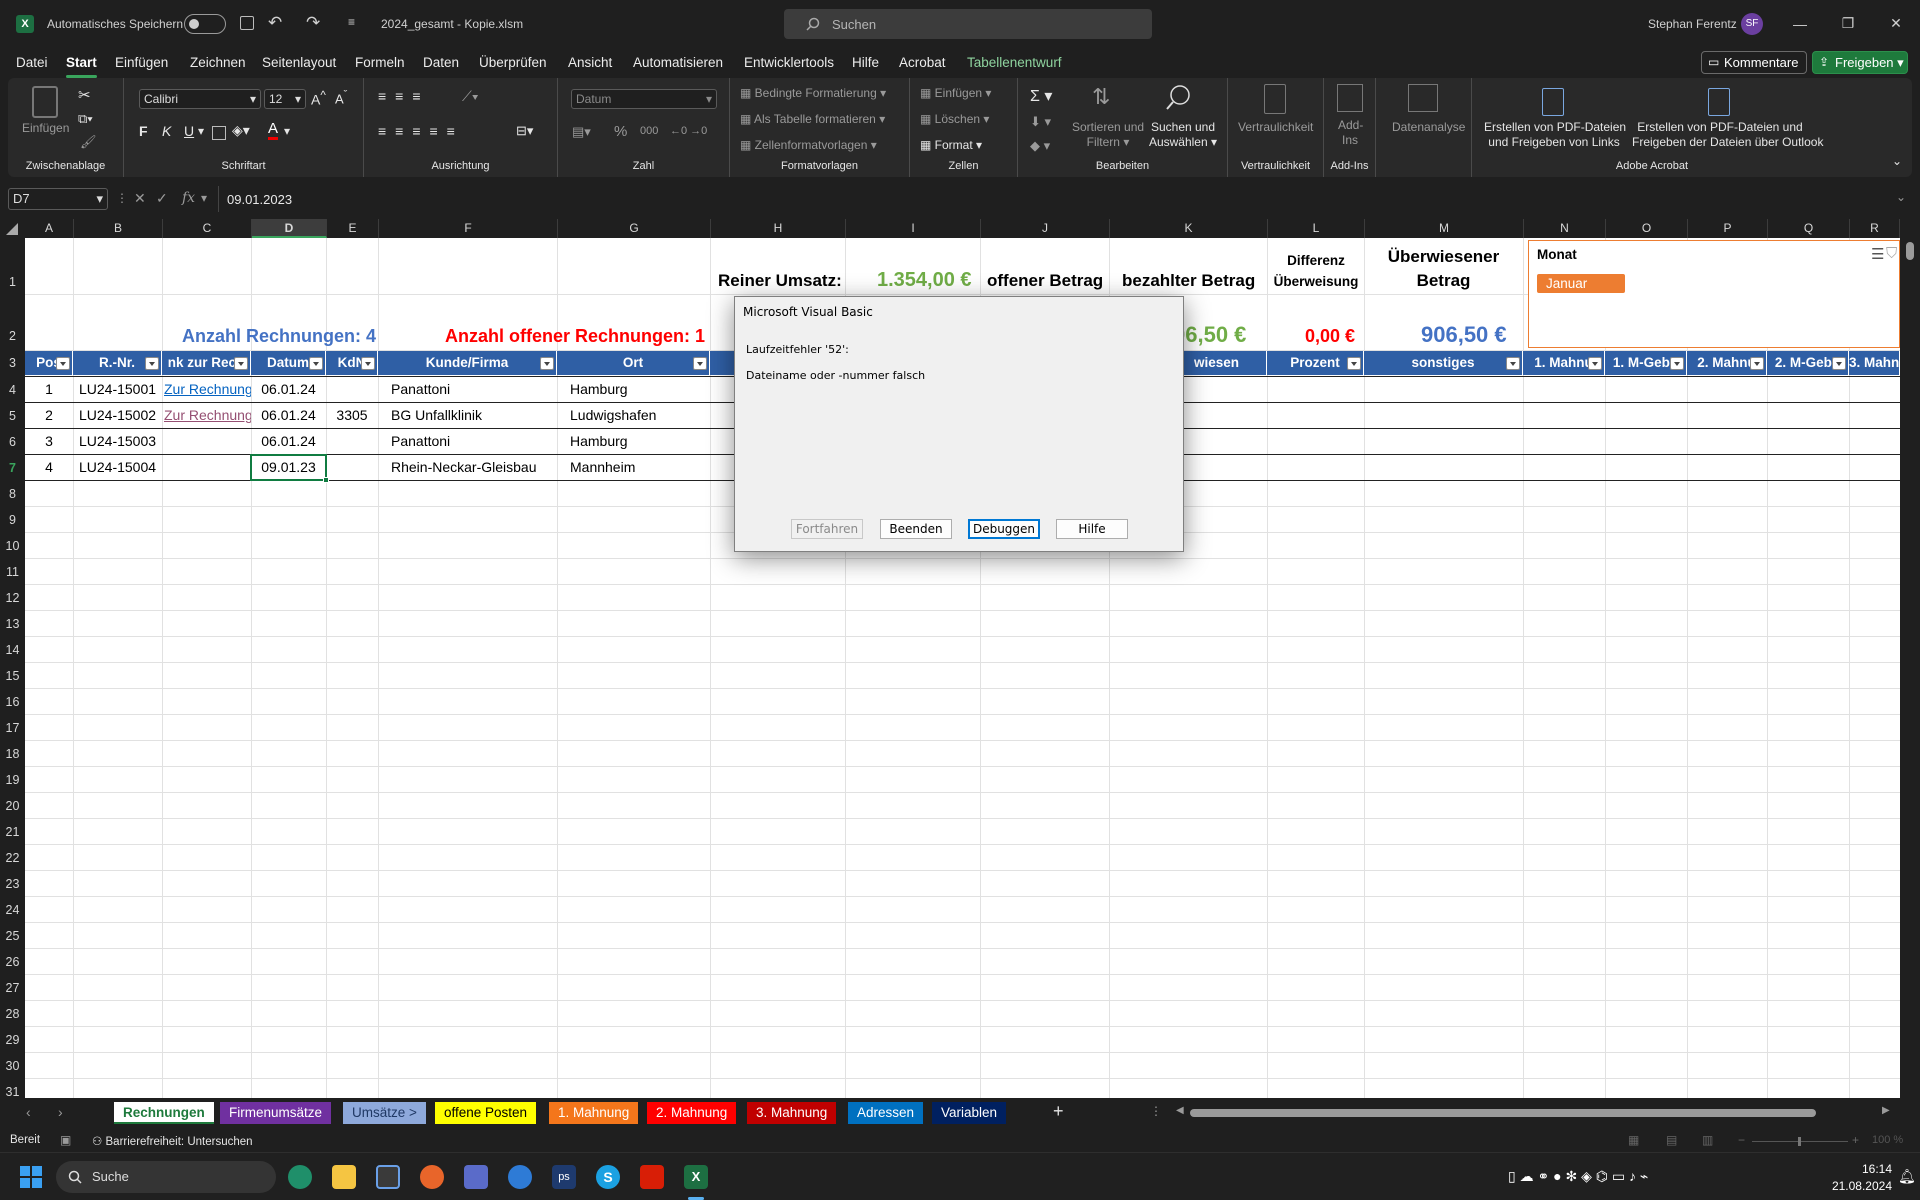 This screenshot has width=1920, height=1200. What do you see at coordinates (1877, 254) in the screenshot?
I see `multi-select-icon: ☰` at bounding box center [1877, 254].